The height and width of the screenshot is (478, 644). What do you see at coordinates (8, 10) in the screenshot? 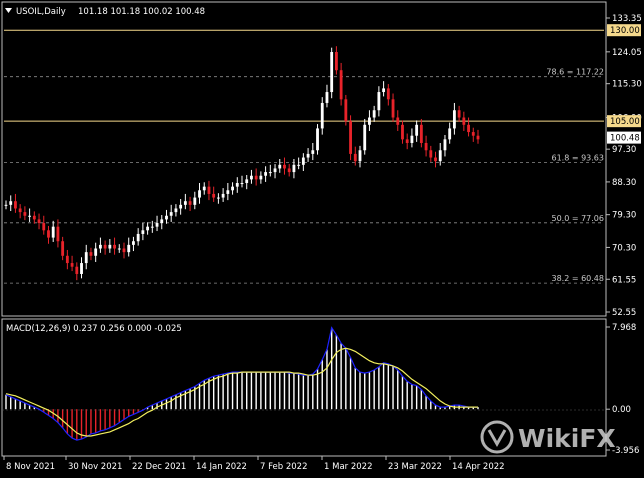
I see `symbol-menu-icon` at bounding box center [8, 10].